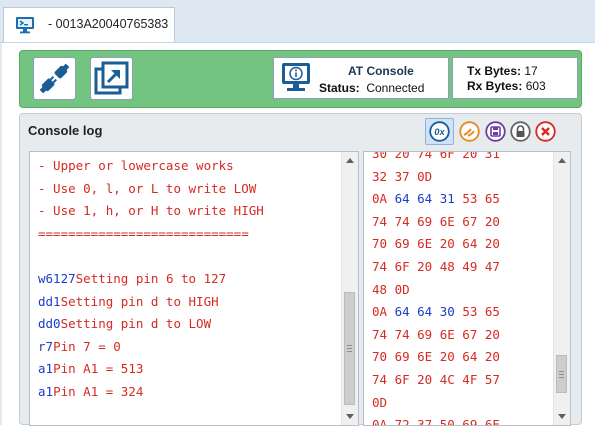  I want to click on window-left-edge, so click(1, 212).